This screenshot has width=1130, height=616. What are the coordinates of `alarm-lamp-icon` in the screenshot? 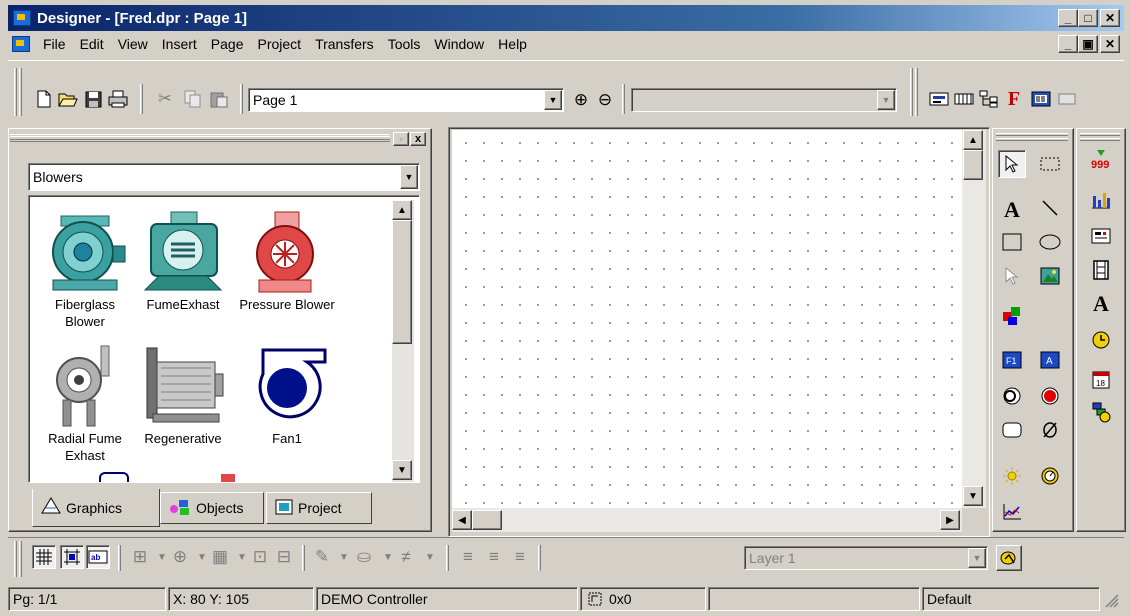 It's located at (1101, 412).